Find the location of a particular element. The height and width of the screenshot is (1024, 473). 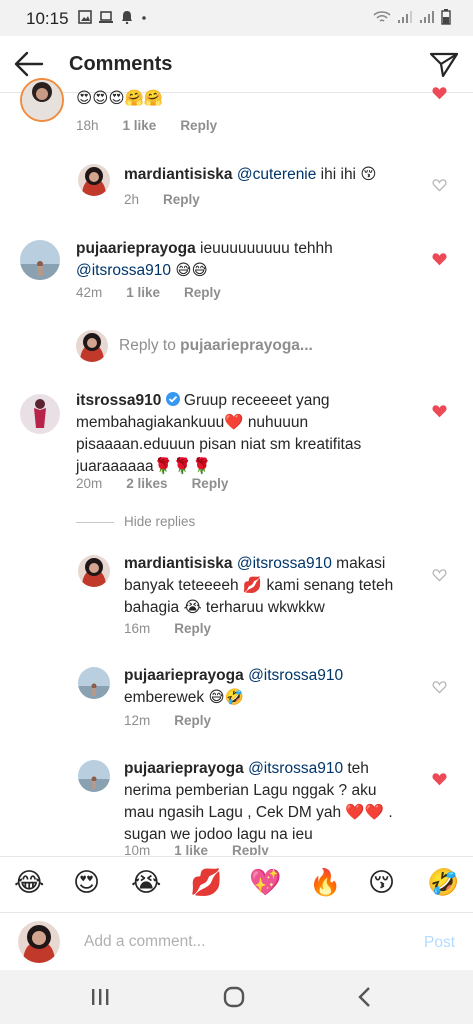

comment-body: Gruup receeeet yang is located at coordinates (254, 400).